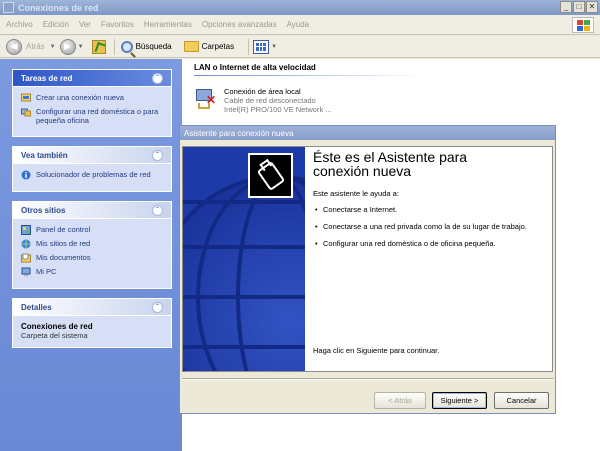  I want to click on wizard-heading: Éste es el Asistente para conexión nueva, so click(390, 164).